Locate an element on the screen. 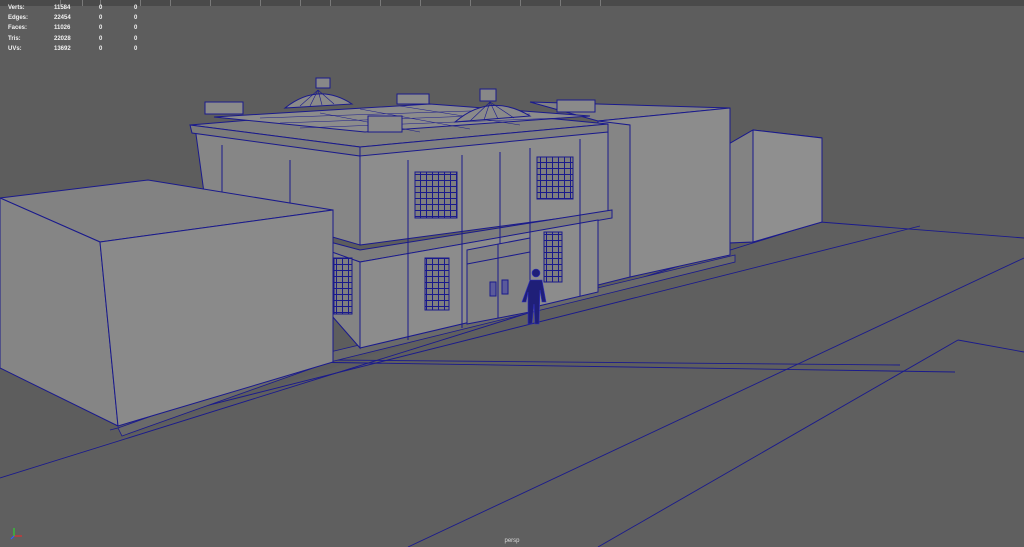 This screenshot has height=547, width=1024. hud-row-verts: Verts: 11584 0 0 is located at coordinates (78, 8).